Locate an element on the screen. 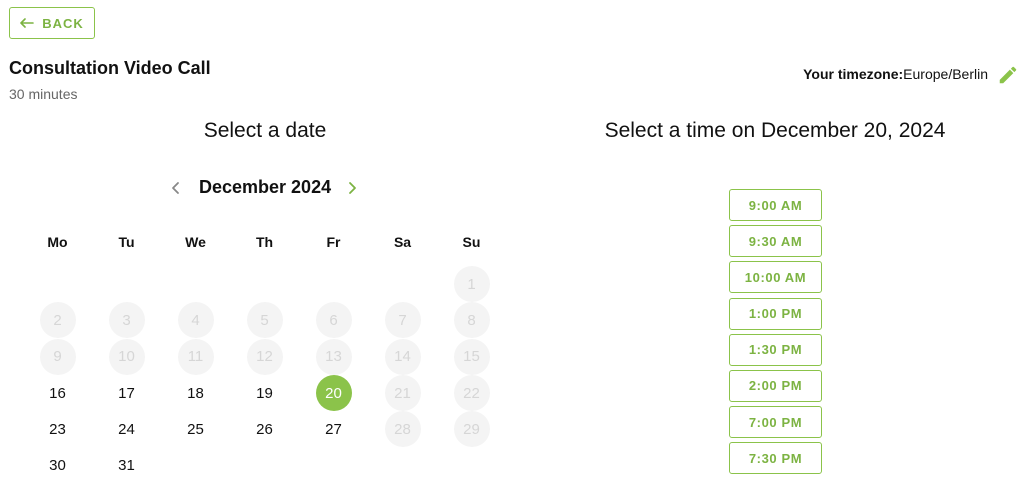 The height and width of the screenshot is (486, 1024). calendar-cell: 28 is located at coordinates (402, 429).